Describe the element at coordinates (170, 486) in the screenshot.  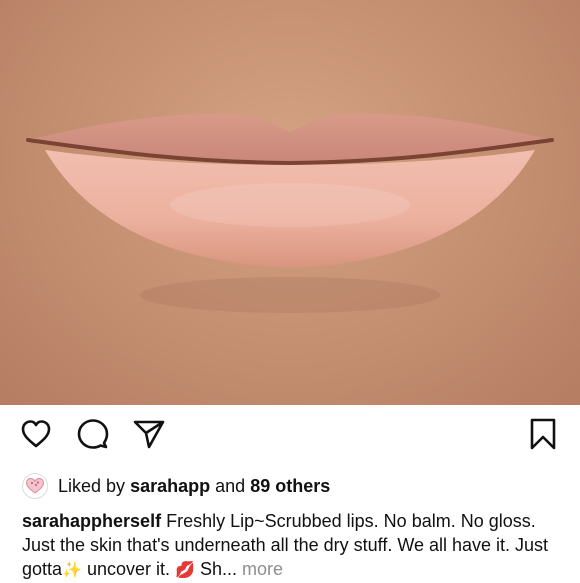
I see `liker-username: sarahapp` at that location.